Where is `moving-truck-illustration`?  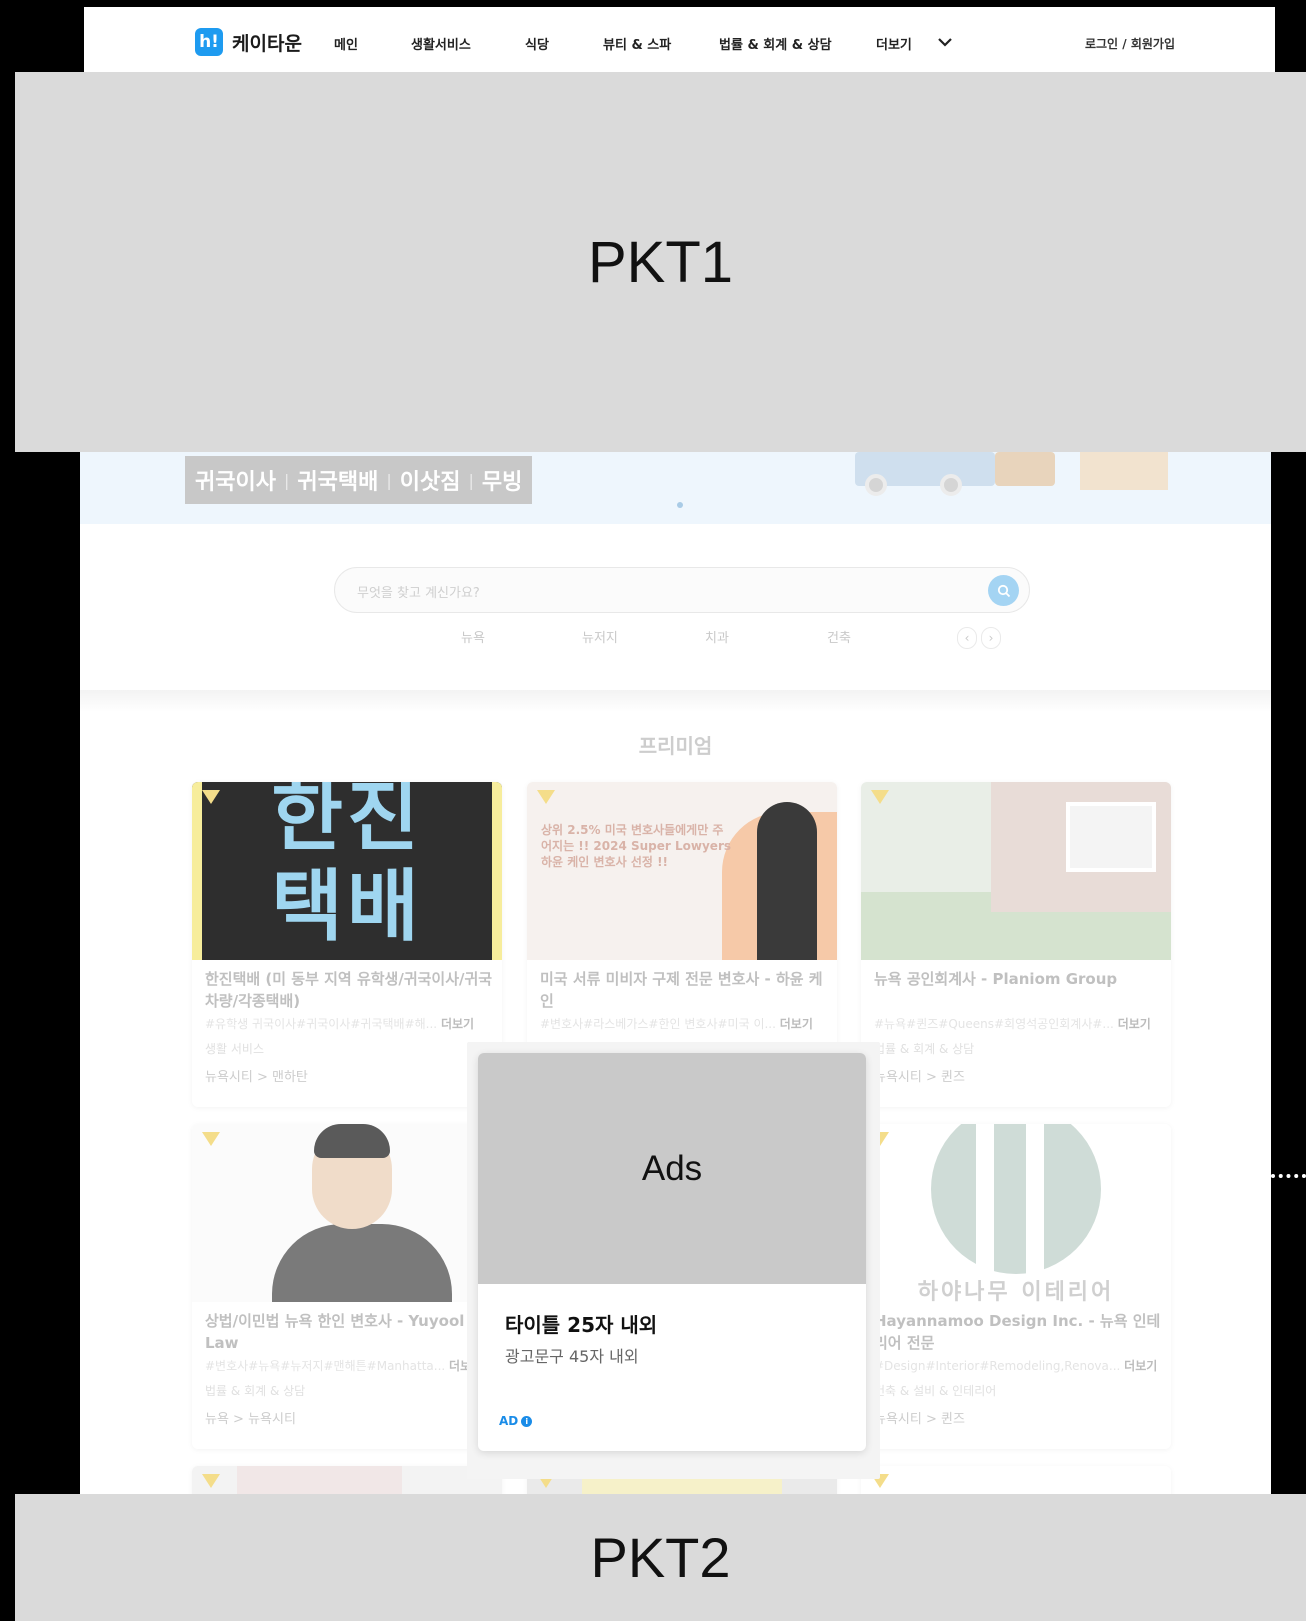 moving-truck-illustration is located at coordinates (962, 474).